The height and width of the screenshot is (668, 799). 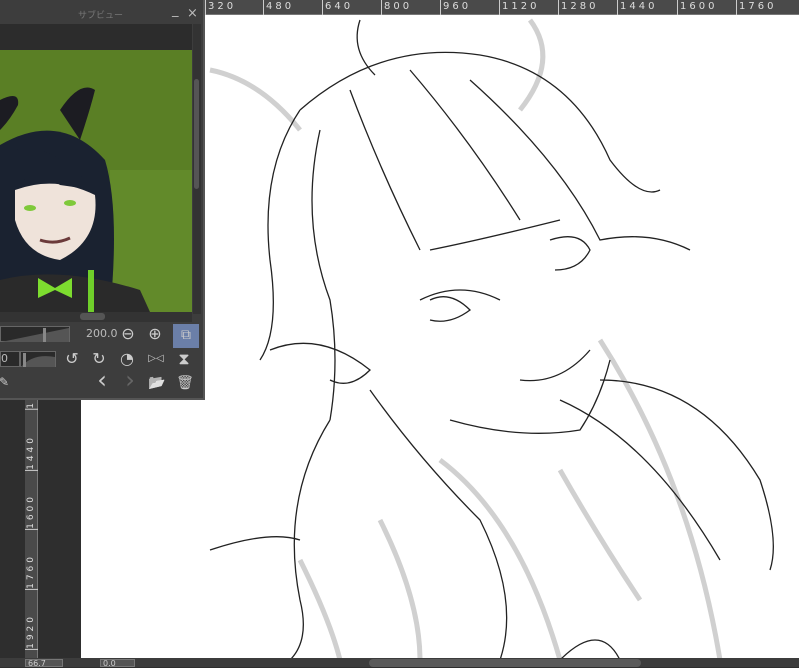 I want to click on zoom-slider, so click(x=35, y=334).